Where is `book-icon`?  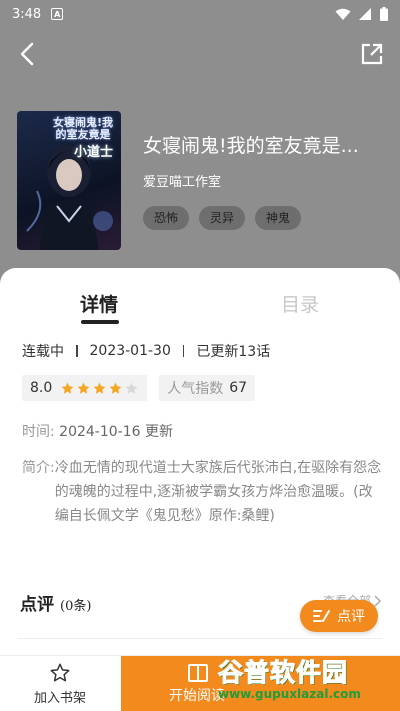
book-icon is located at coordinates (198, 673).